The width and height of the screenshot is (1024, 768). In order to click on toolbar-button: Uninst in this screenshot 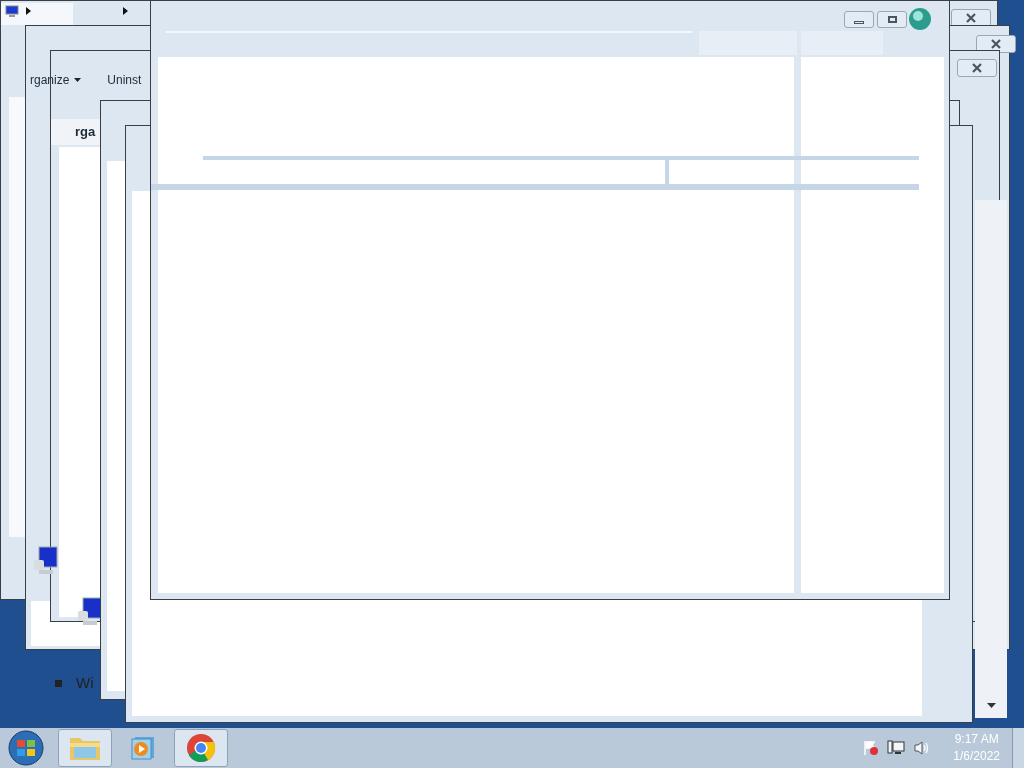, I will do `click(124, 80)`.